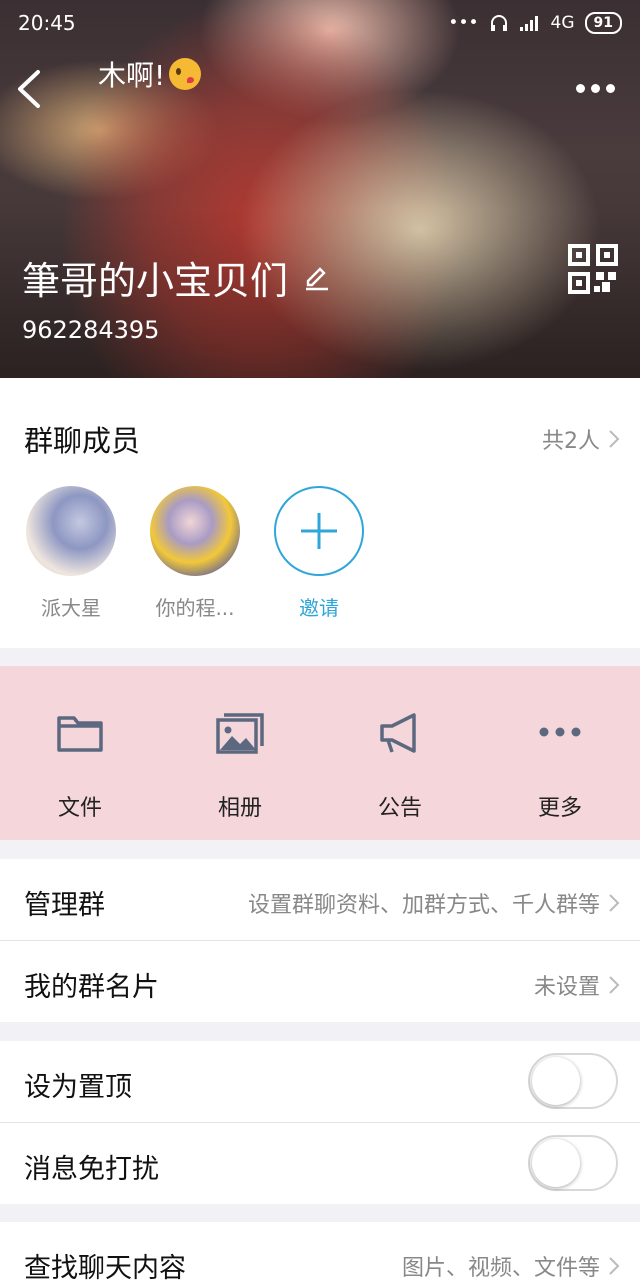 The height and width of the screenshot is (1280, 640). What do you see at coordinates (320, 1081) in the screenshot?
I see `pin-top-row: 设为置顶` at bounding box center [320, 1081].